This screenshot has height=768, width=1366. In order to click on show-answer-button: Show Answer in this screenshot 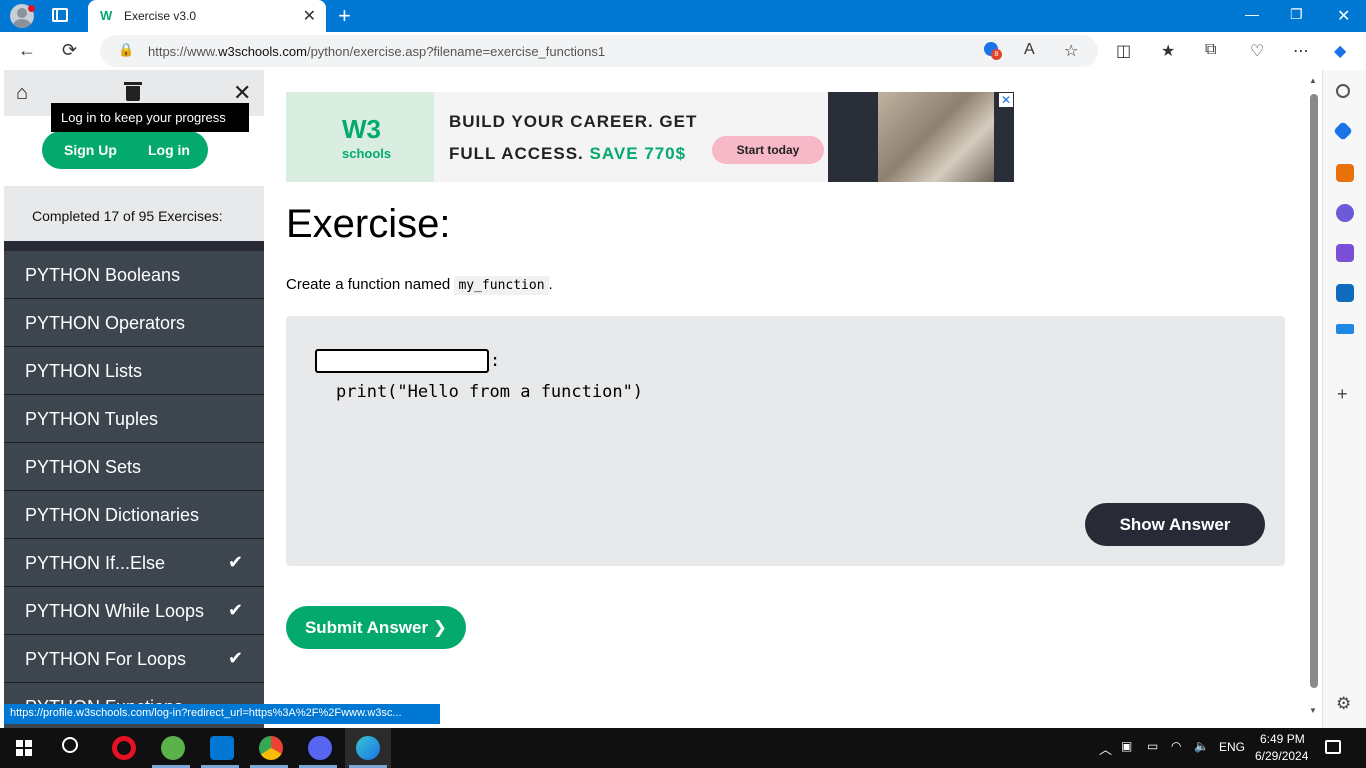, I will do `click(1175, 524)`.